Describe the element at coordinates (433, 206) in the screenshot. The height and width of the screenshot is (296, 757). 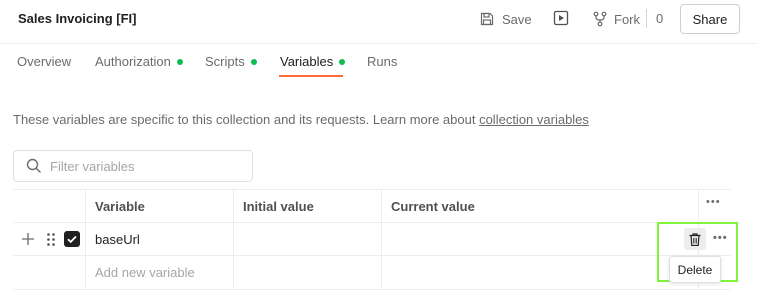
I see `column-header-current-value: Current value` at that location.